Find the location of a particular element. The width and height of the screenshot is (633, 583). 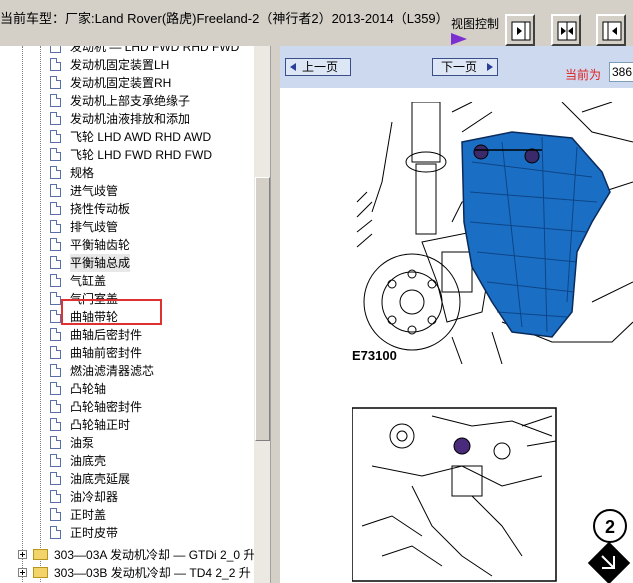

tree-item-label: 规格 is located at coordinates (82, 173).